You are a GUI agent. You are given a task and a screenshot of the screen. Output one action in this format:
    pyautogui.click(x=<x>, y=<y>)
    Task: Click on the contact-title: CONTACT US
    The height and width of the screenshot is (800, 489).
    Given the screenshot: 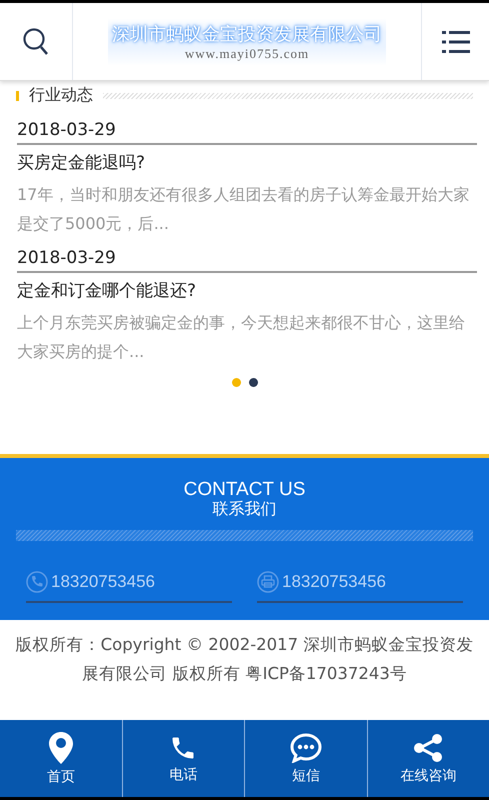 What is the action you would take?
    pyautogui.click(x=245, y=490)
    